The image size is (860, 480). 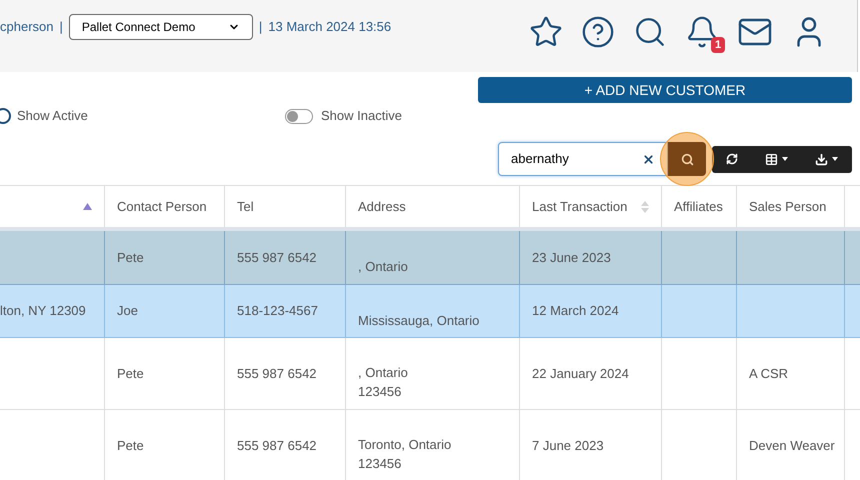 What do you see at coordinates (546, 32) in the screenshot?
I see `star-icon` at bounding box center [546, 32].